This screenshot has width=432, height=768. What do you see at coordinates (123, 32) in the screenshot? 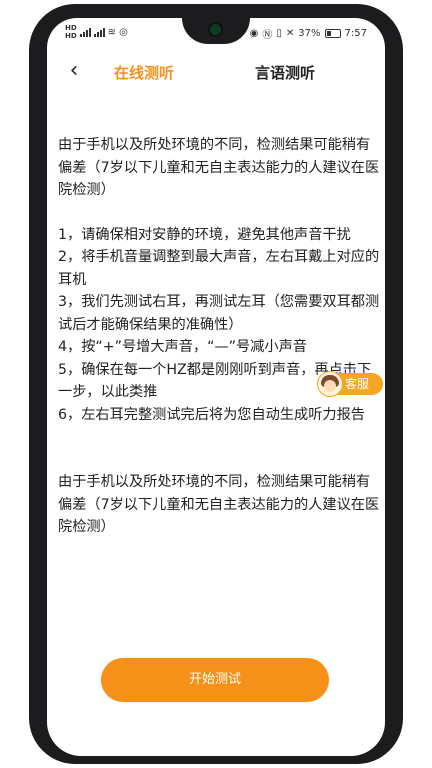
I see `nfc-icon: ◎` at bounding box center [123, 32].